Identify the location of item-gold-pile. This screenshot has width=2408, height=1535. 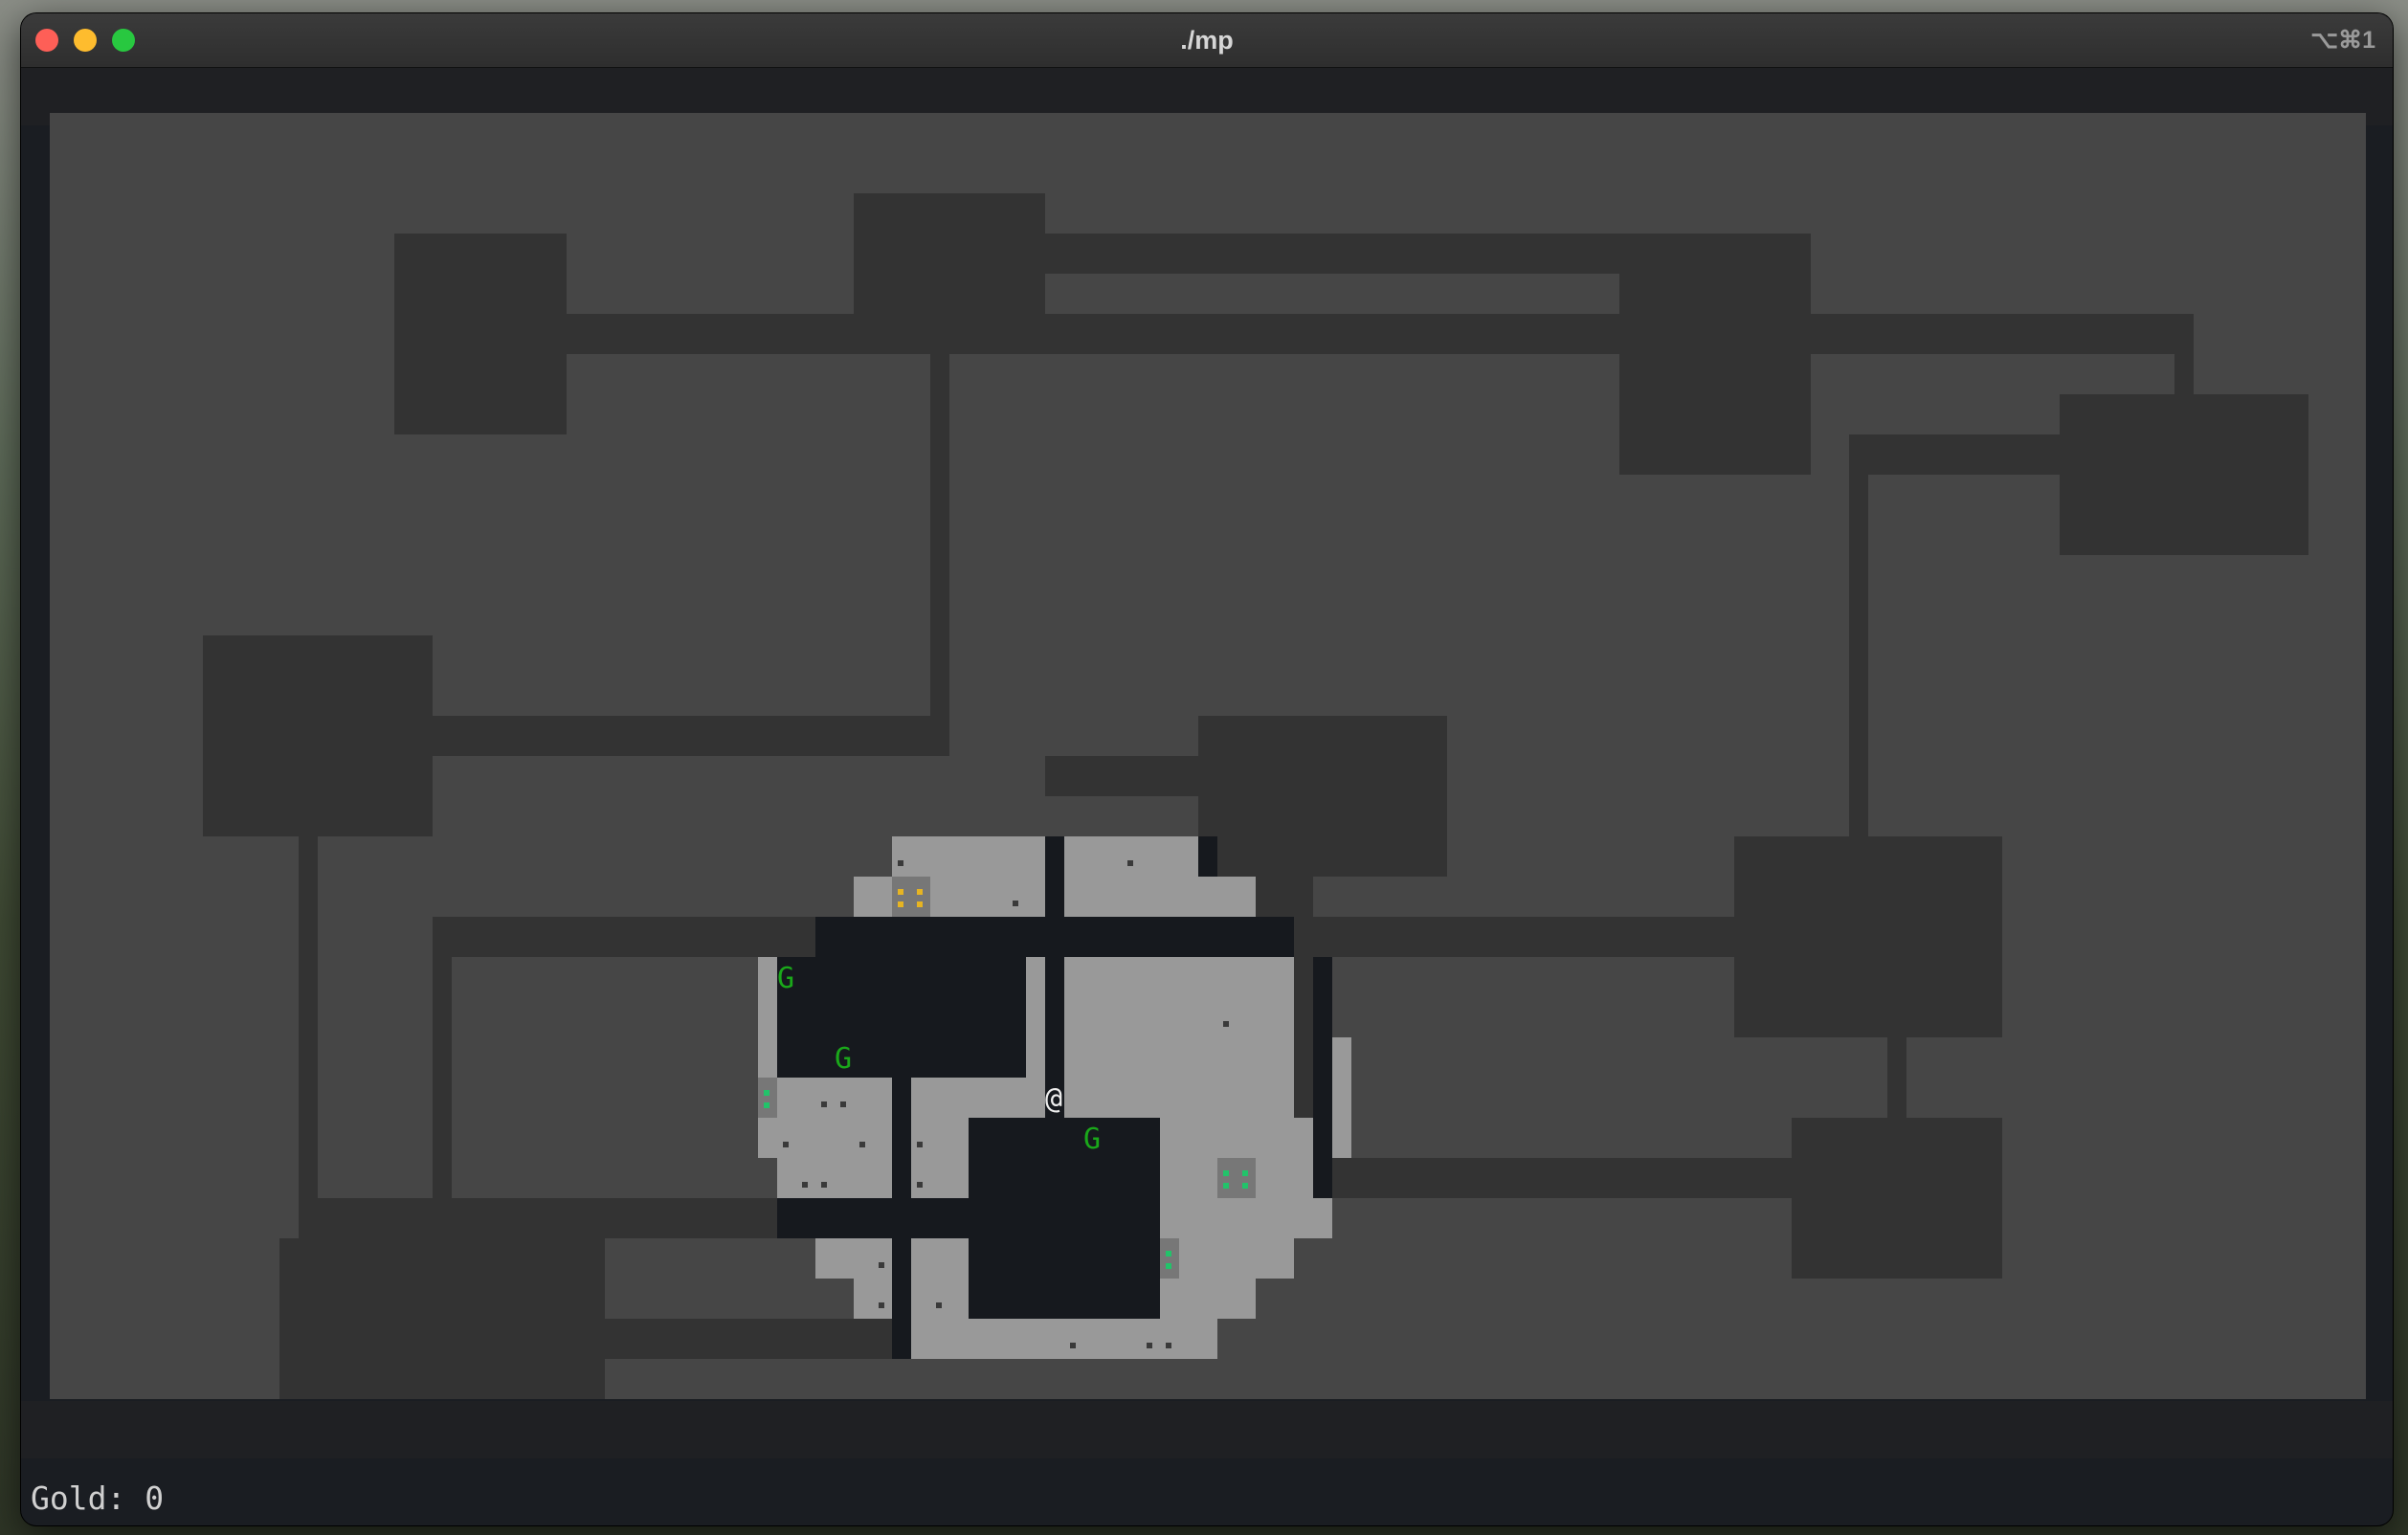
(911, 897).